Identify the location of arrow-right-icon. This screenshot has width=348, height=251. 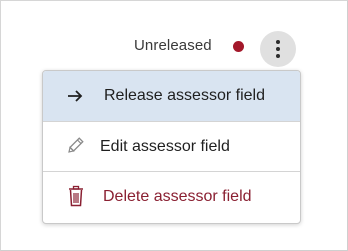
(75, 96).